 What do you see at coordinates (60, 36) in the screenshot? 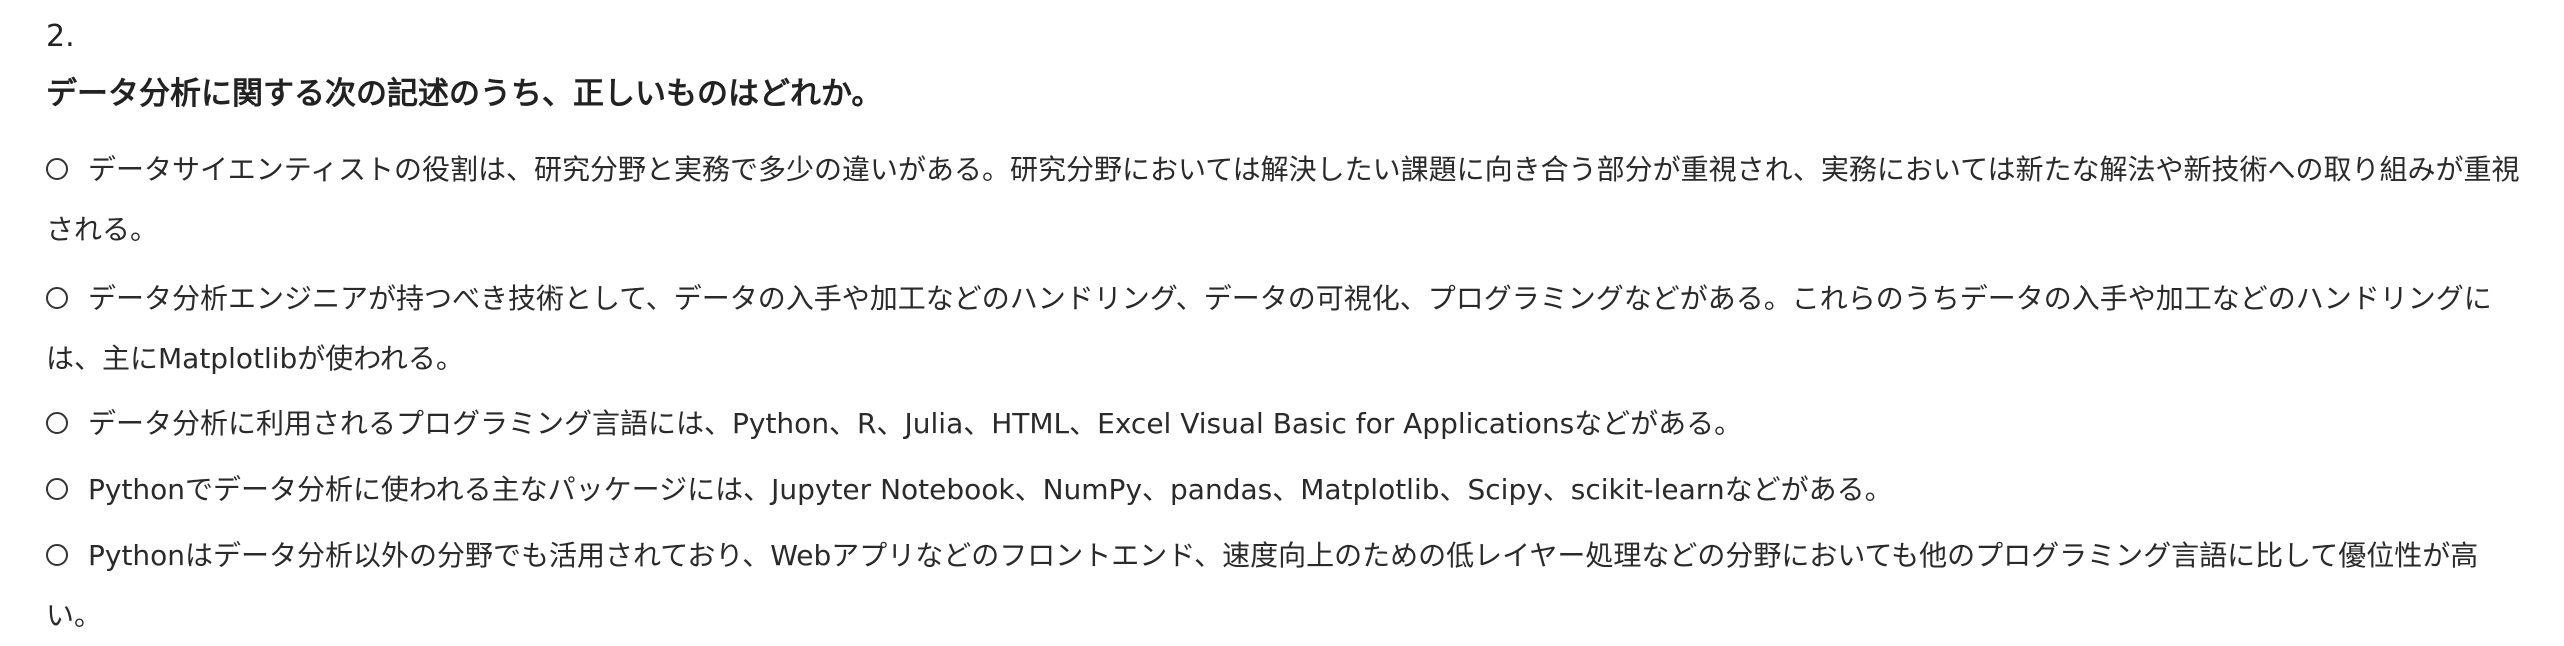
I see `question-number: 2.` at bounding box center [60, 36].